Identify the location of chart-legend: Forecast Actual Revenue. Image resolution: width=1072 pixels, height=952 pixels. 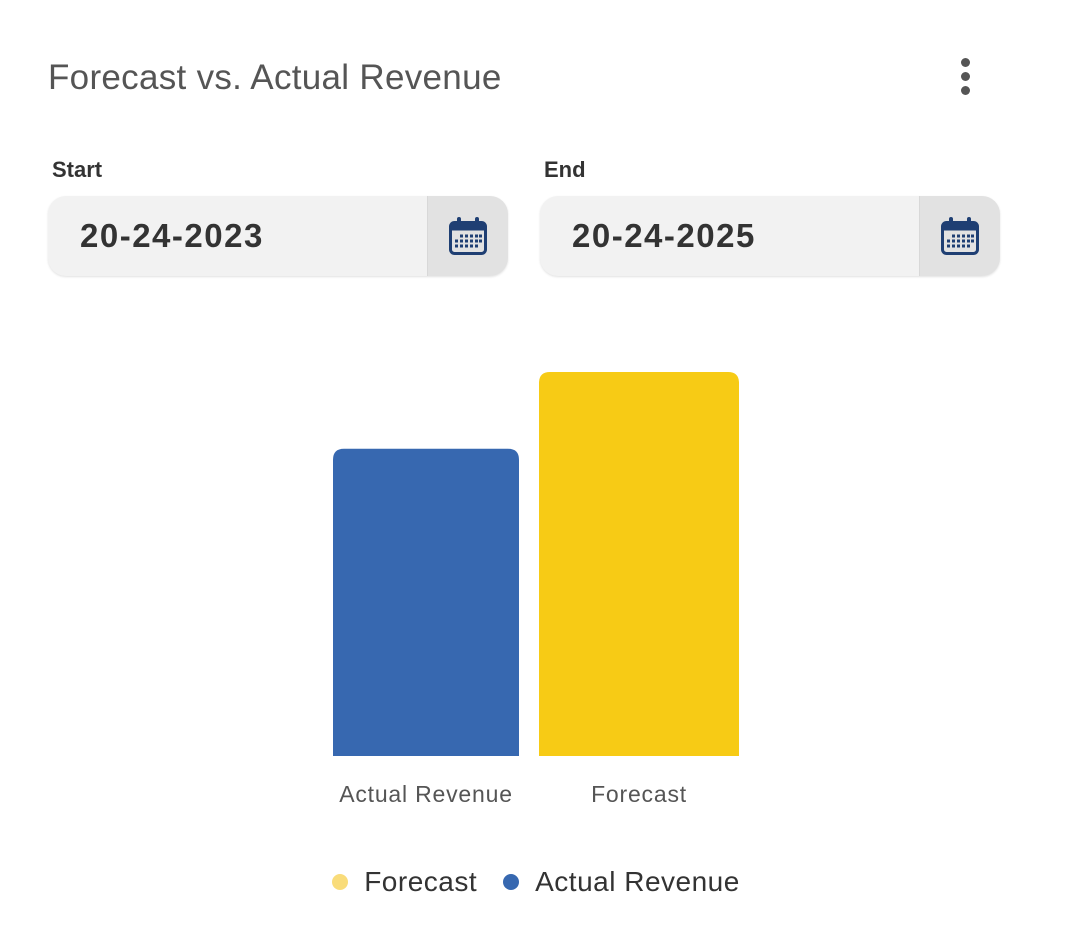
(536, 882).